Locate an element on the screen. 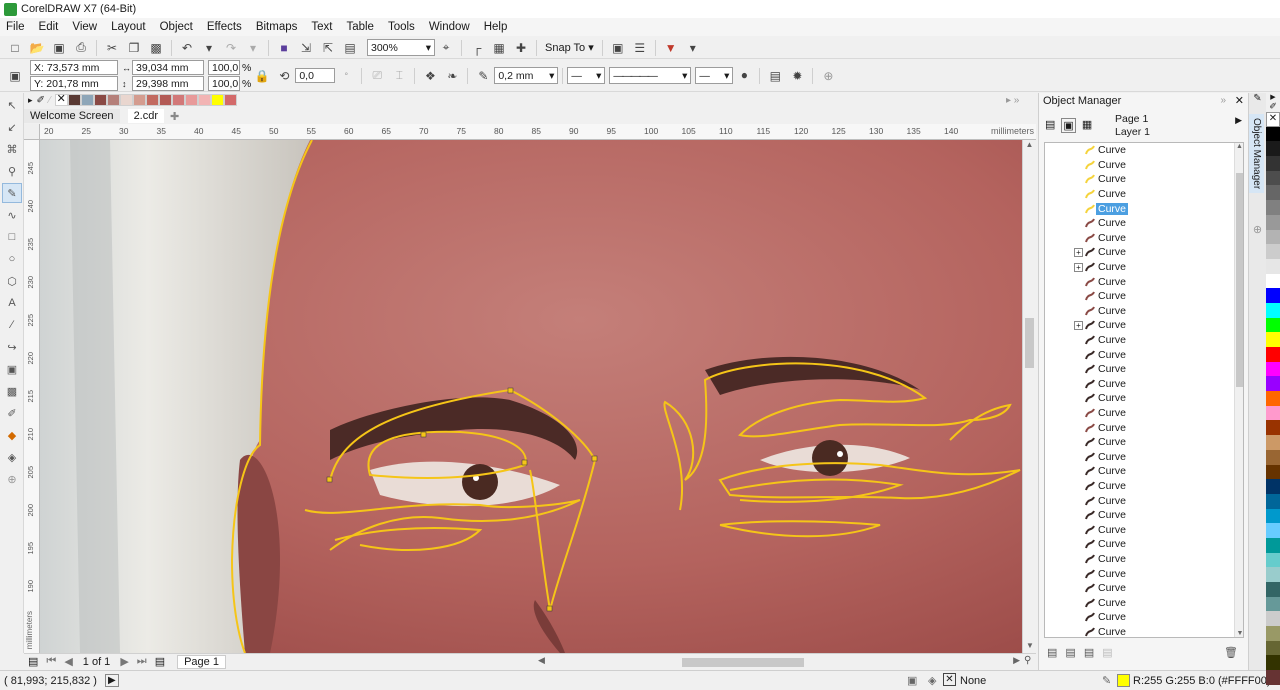 The image size is (1280, 690). parallel-dimension-icon: ∕ is located at coordinates (12, 325).